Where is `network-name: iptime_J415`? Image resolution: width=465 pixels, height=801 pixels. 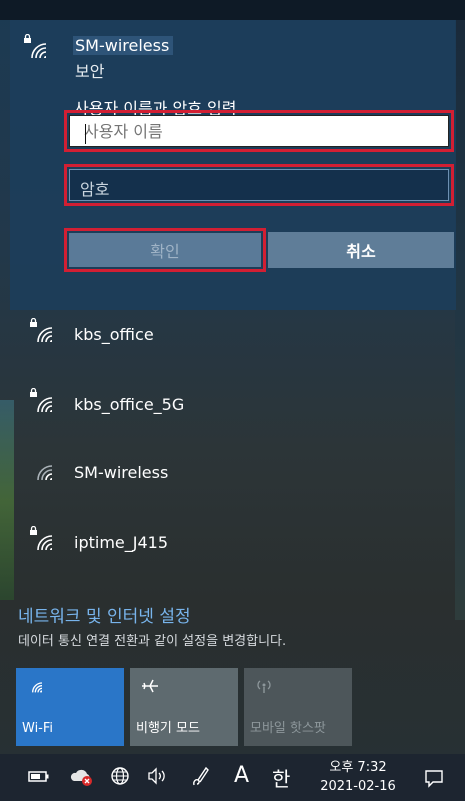 network-name: iptime_J415 is located at coordinates (121, 542).